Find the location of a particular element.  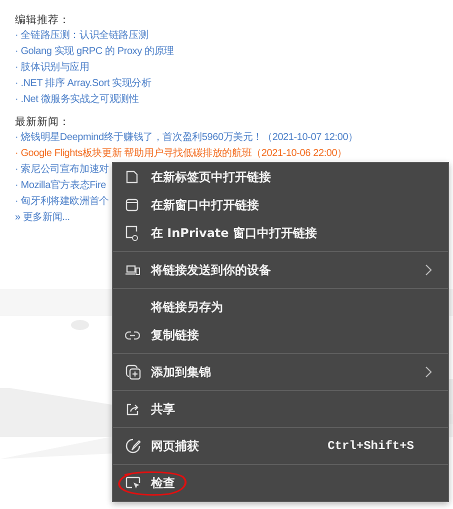

news-link: · 烧钱明星Deepmind终于赚钱了，首次盈利5960万美元！（2021-10-07 12:00） is located at coordinates (186, 138).